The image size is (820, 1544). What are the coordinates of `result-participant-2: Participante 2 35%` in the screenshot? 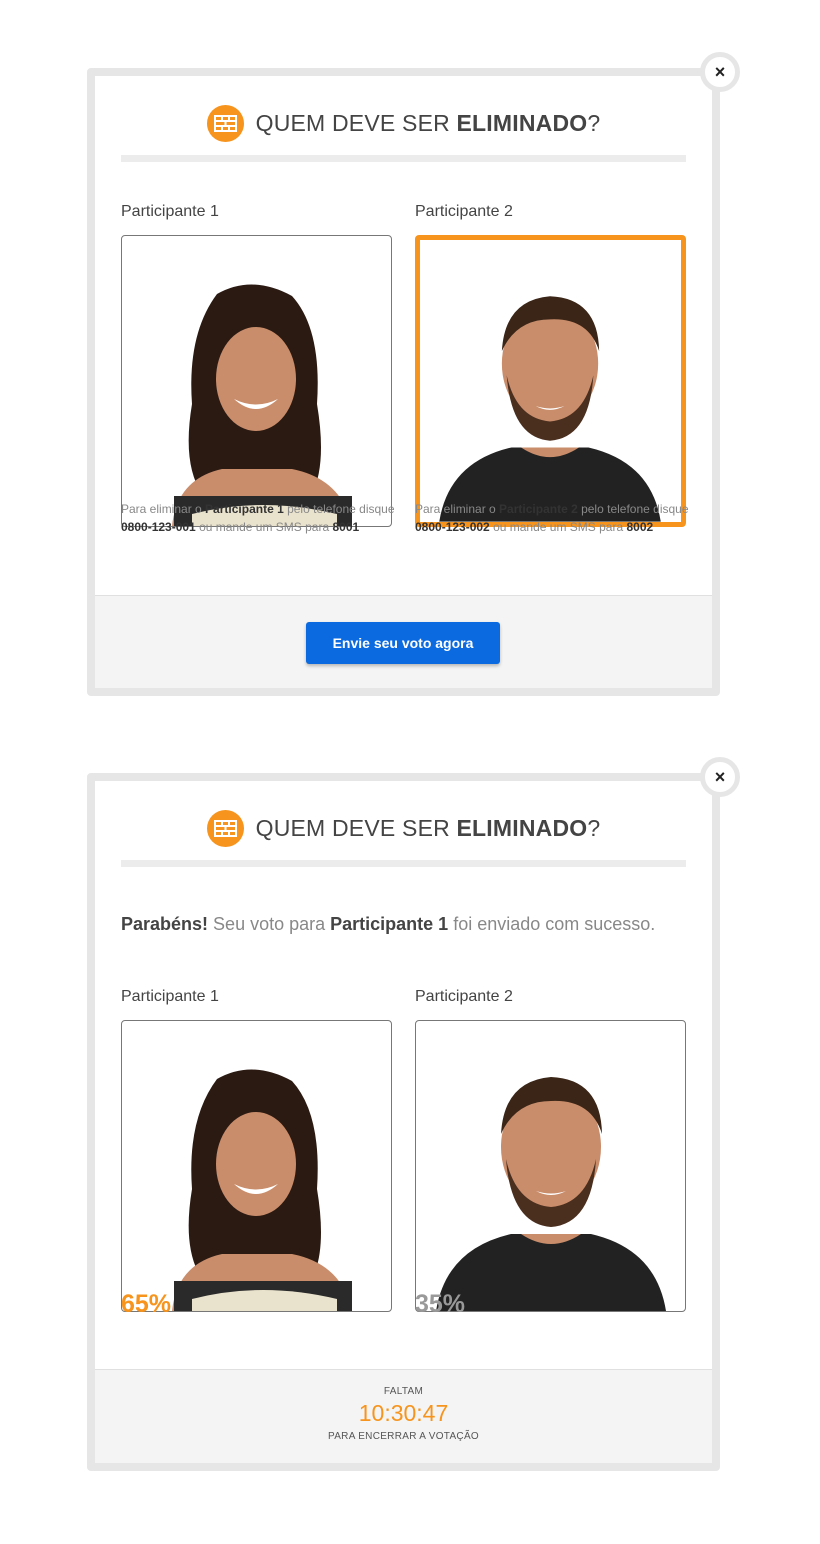 It's located at (550, 1153).